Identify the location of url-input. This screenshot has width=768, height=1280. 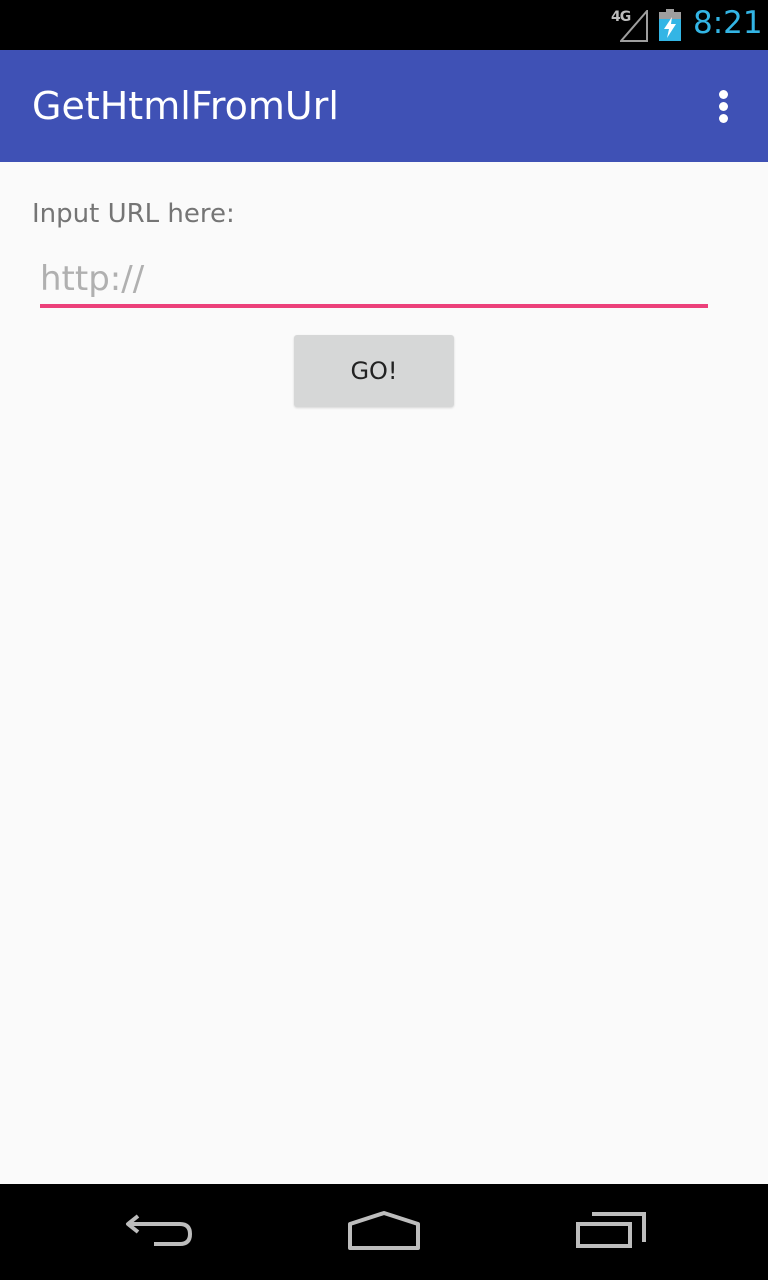
(374, 281).